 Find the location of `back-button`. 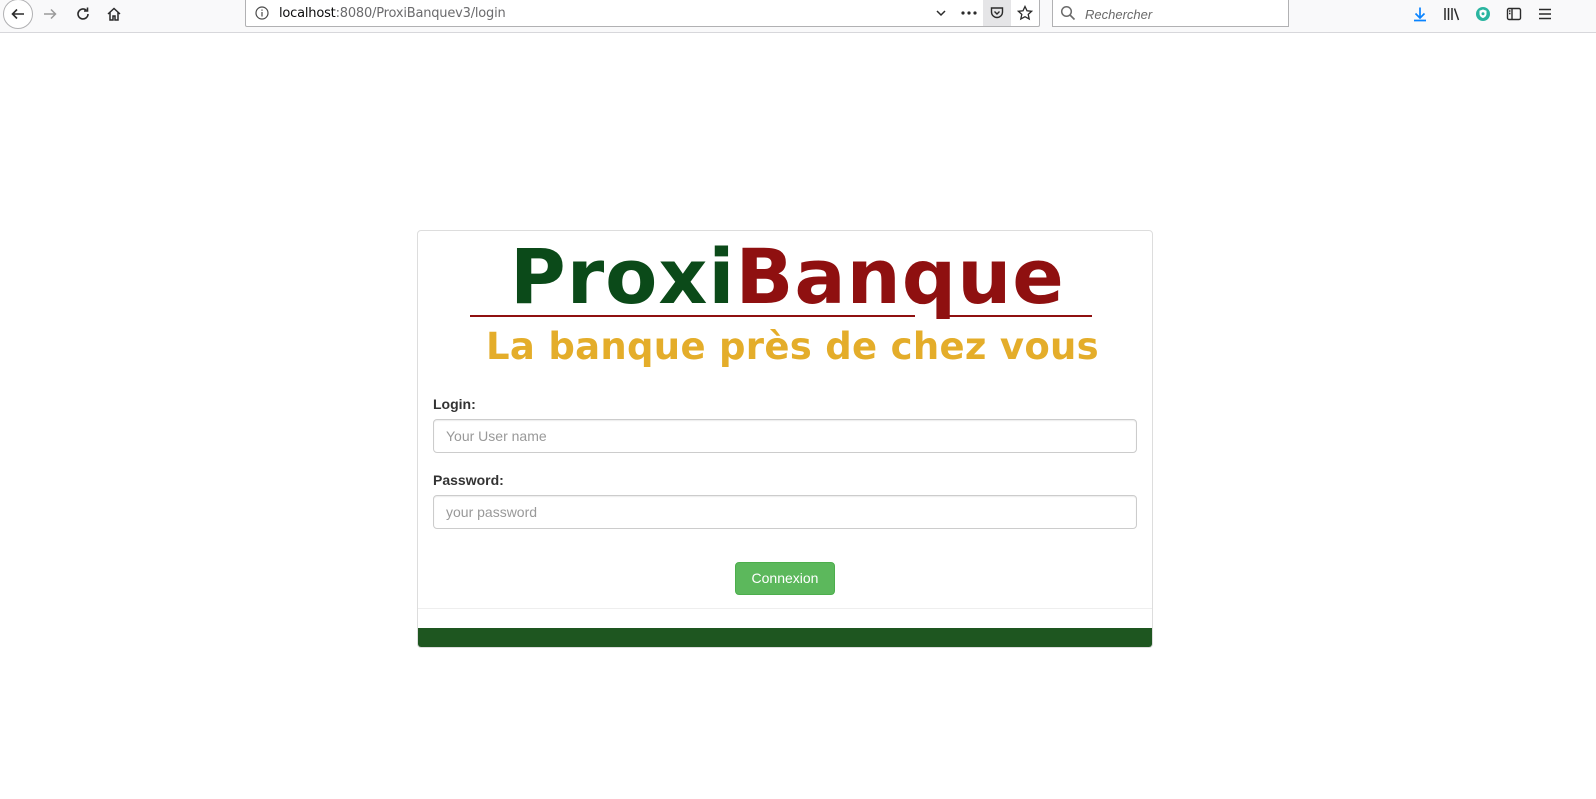

back-button is located at coordinates (18, 14).